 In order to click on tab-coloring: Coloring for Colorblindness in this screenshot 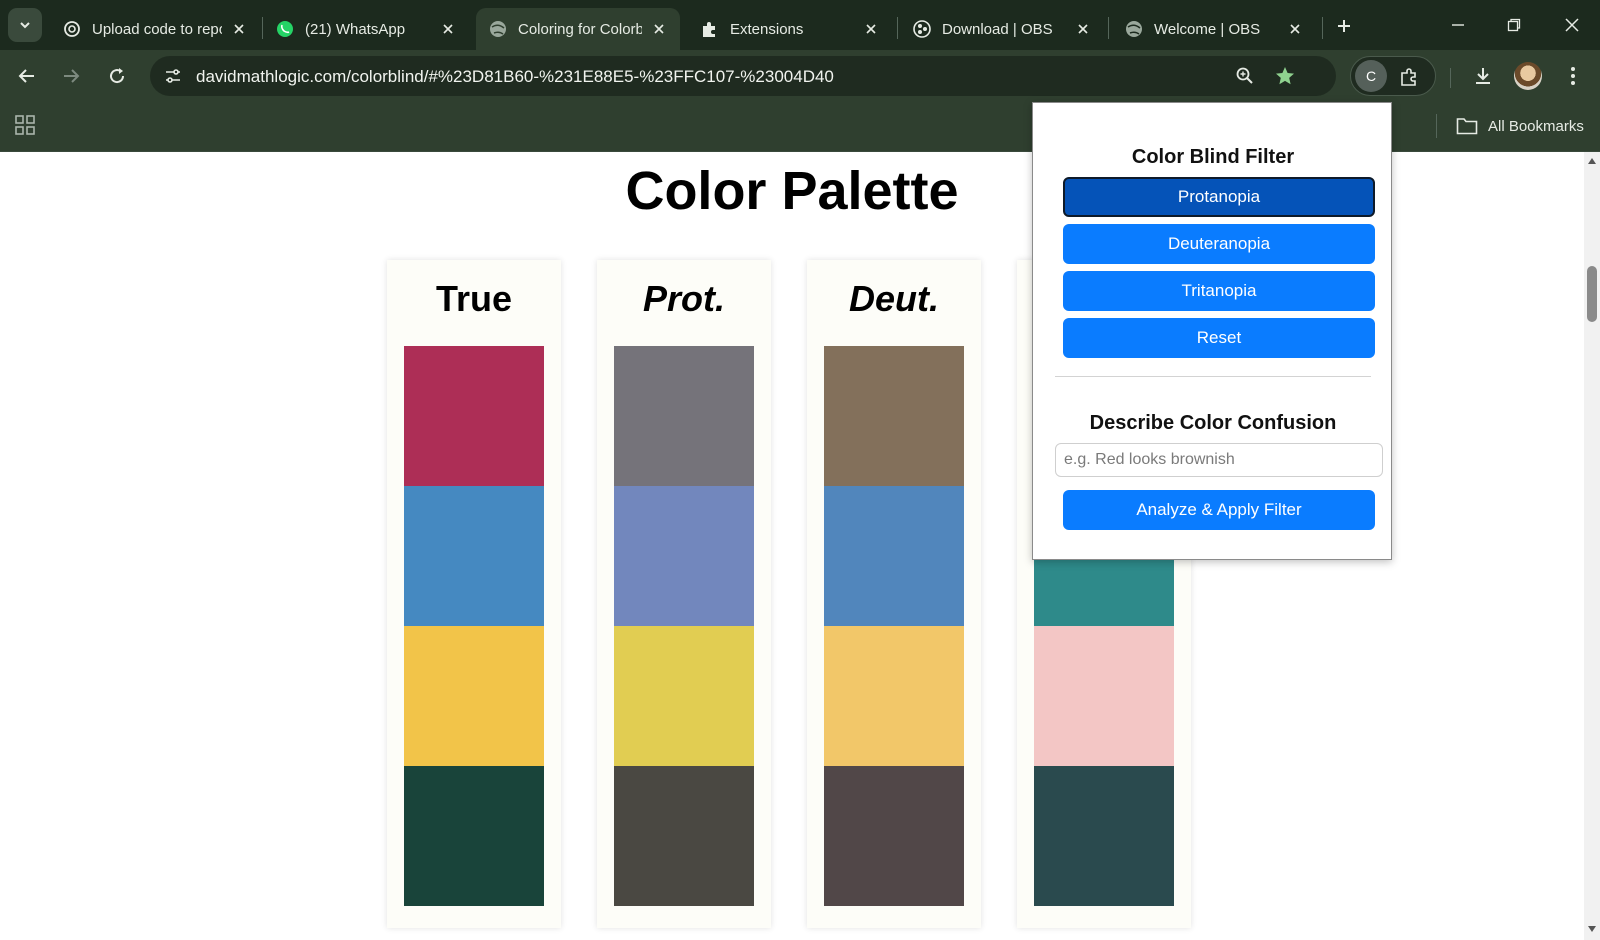, I will do `click(578, 29)`.